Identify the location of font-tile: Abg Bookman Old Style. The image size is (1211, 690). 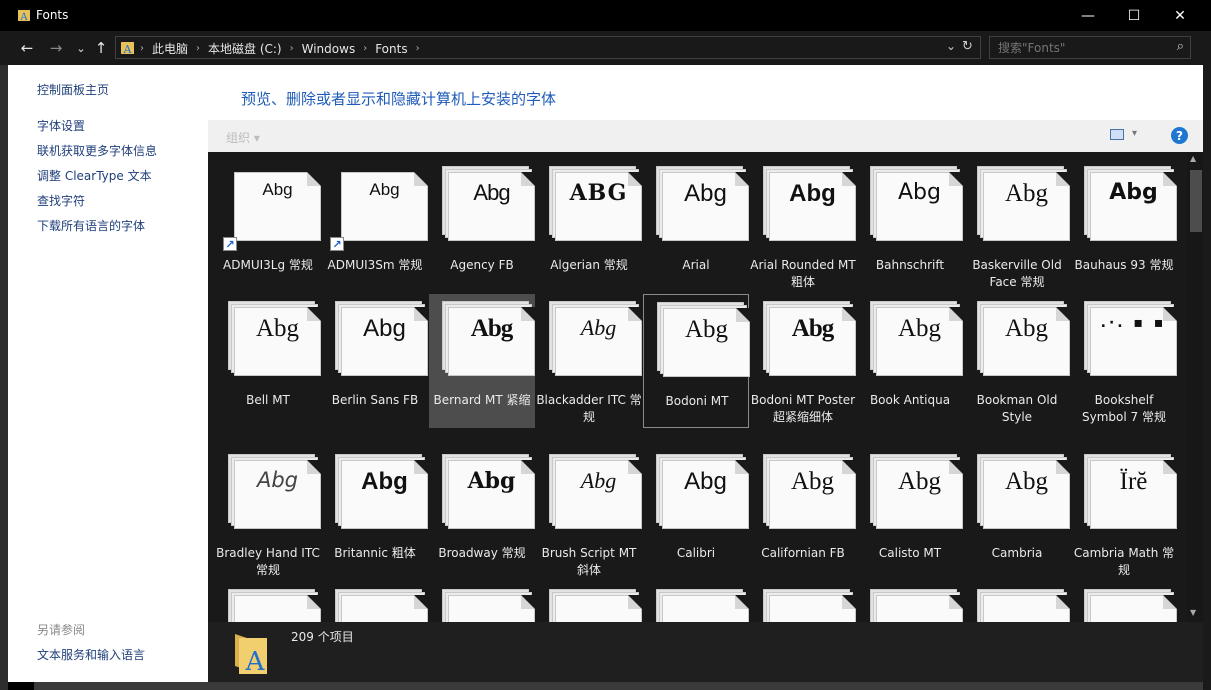
(1017, 361).